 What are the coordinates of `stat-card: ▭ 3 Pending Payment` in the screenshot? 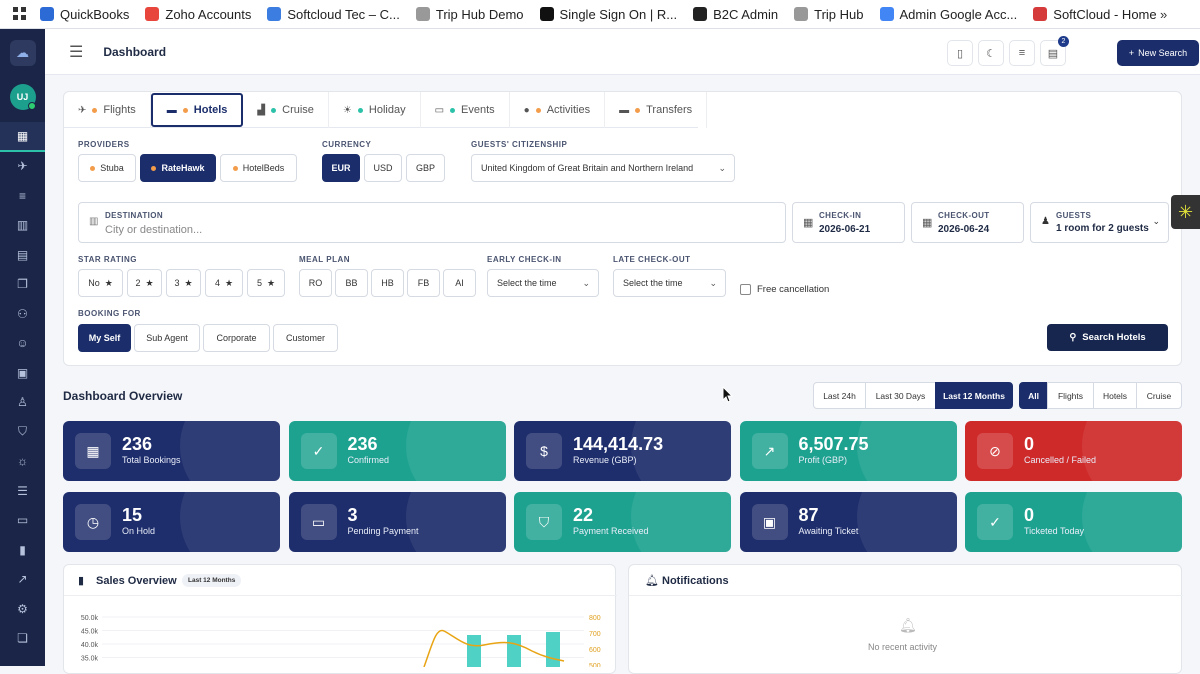 It's located at (397, 522).